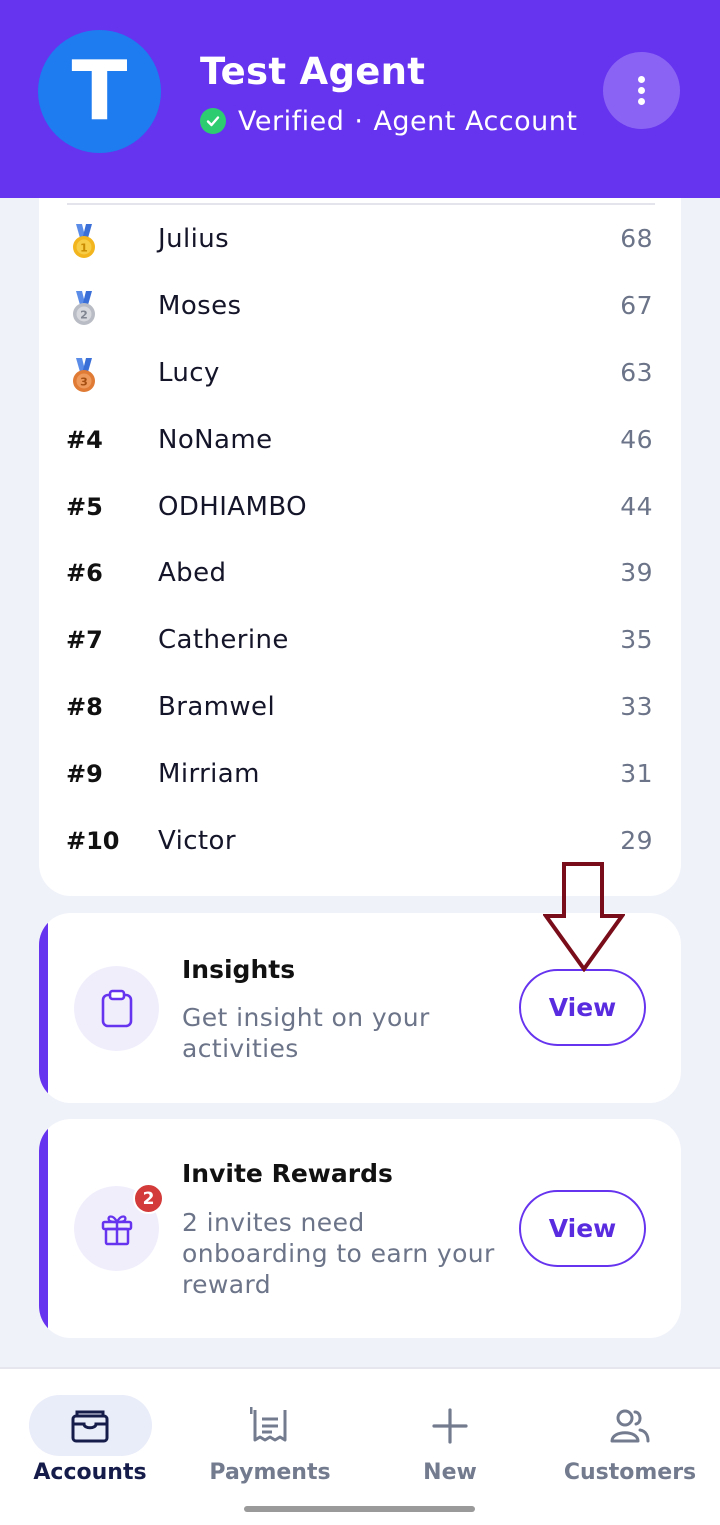  What do you see at coordinates (90, 1472) in the screenshot?
I see `nav-label: Accounts` at bounding box center [90, 1472].